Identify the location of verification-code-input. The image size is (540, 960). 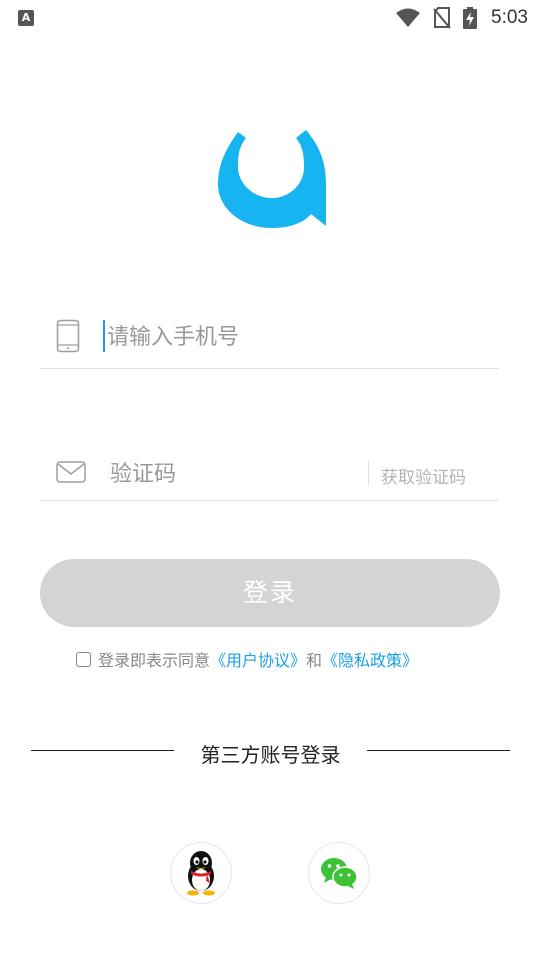
(235, 474).